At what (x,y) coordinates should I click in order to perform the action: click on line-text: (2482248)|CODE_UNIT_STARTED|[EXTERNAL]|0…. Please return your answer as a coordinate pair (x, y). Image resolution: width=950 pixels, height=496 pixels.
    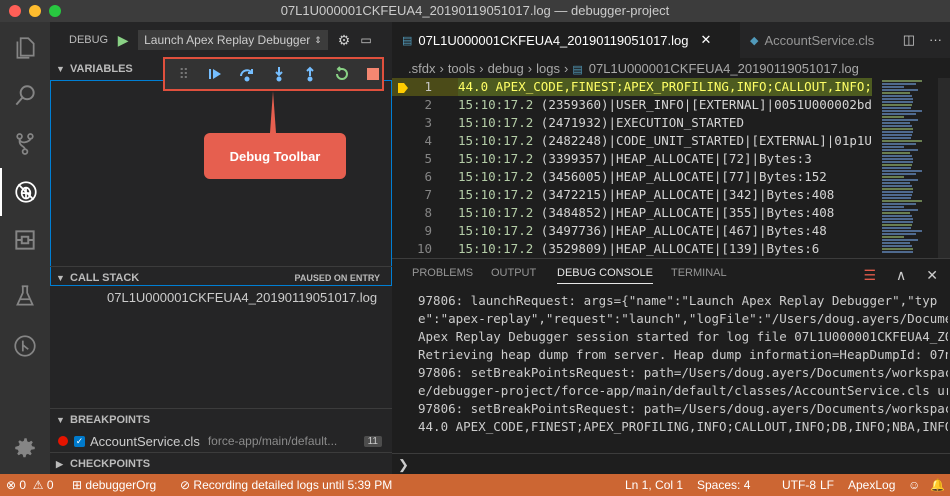
    Looking at the image, I should click on (702, 140).